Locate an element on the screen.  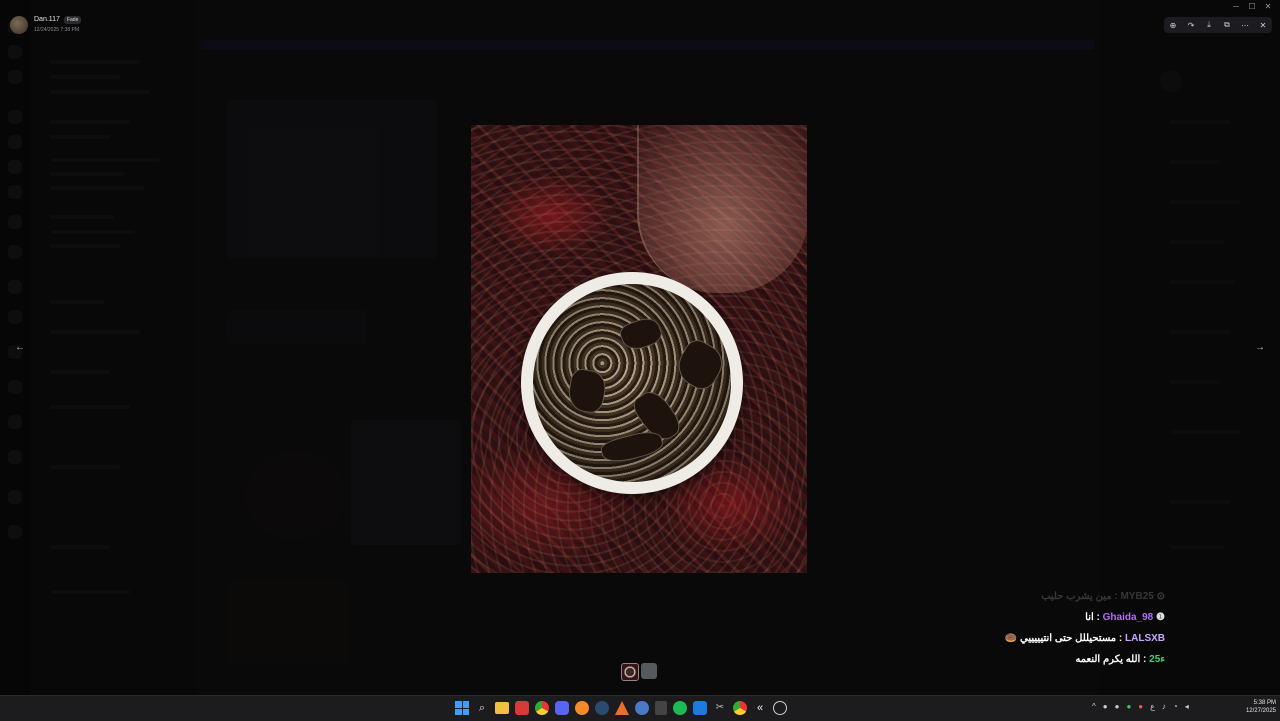
browser-orange-icon is located at coordinates (582, 708).